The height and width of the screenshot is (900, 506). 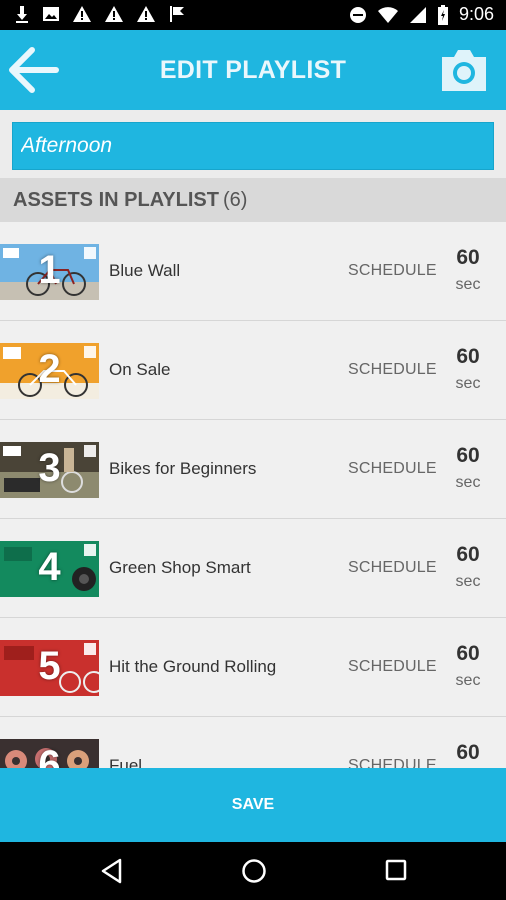 What do you see at coordinates (235, 199) in the screenshot?
I see `asset-count: (6)` at bounding box center [235, 199].